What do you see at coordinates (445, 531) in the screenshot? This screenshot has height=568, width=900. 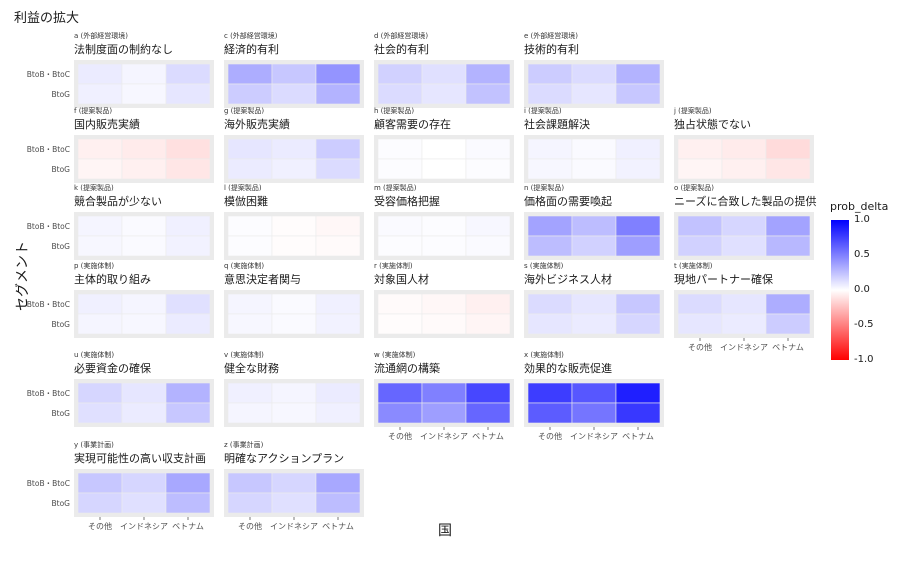 I see `x-axis-title: 国` at bounding box center [445, 531].